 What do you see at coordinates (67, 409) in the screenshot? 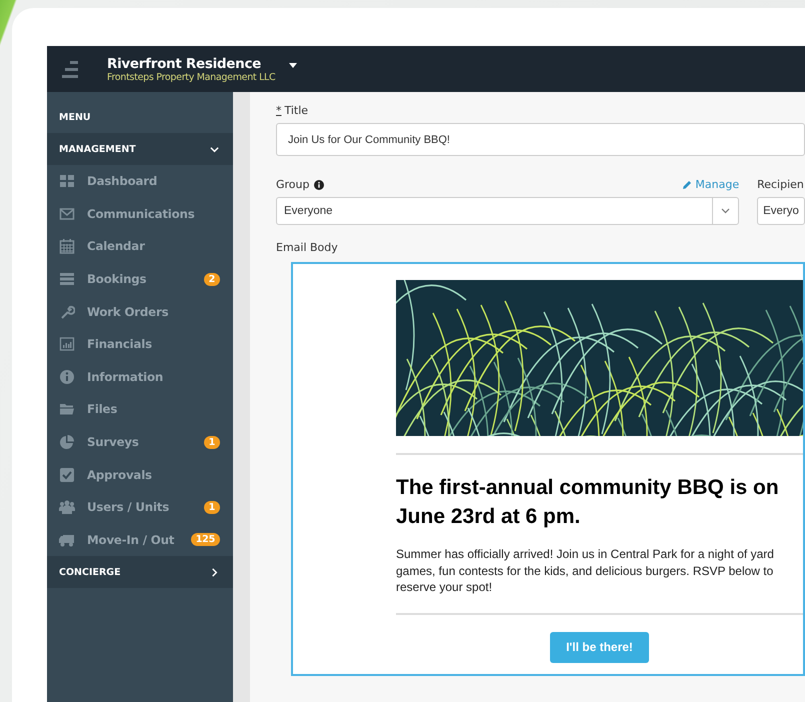
I see `folder-icon` at bounding box center [67, 409].